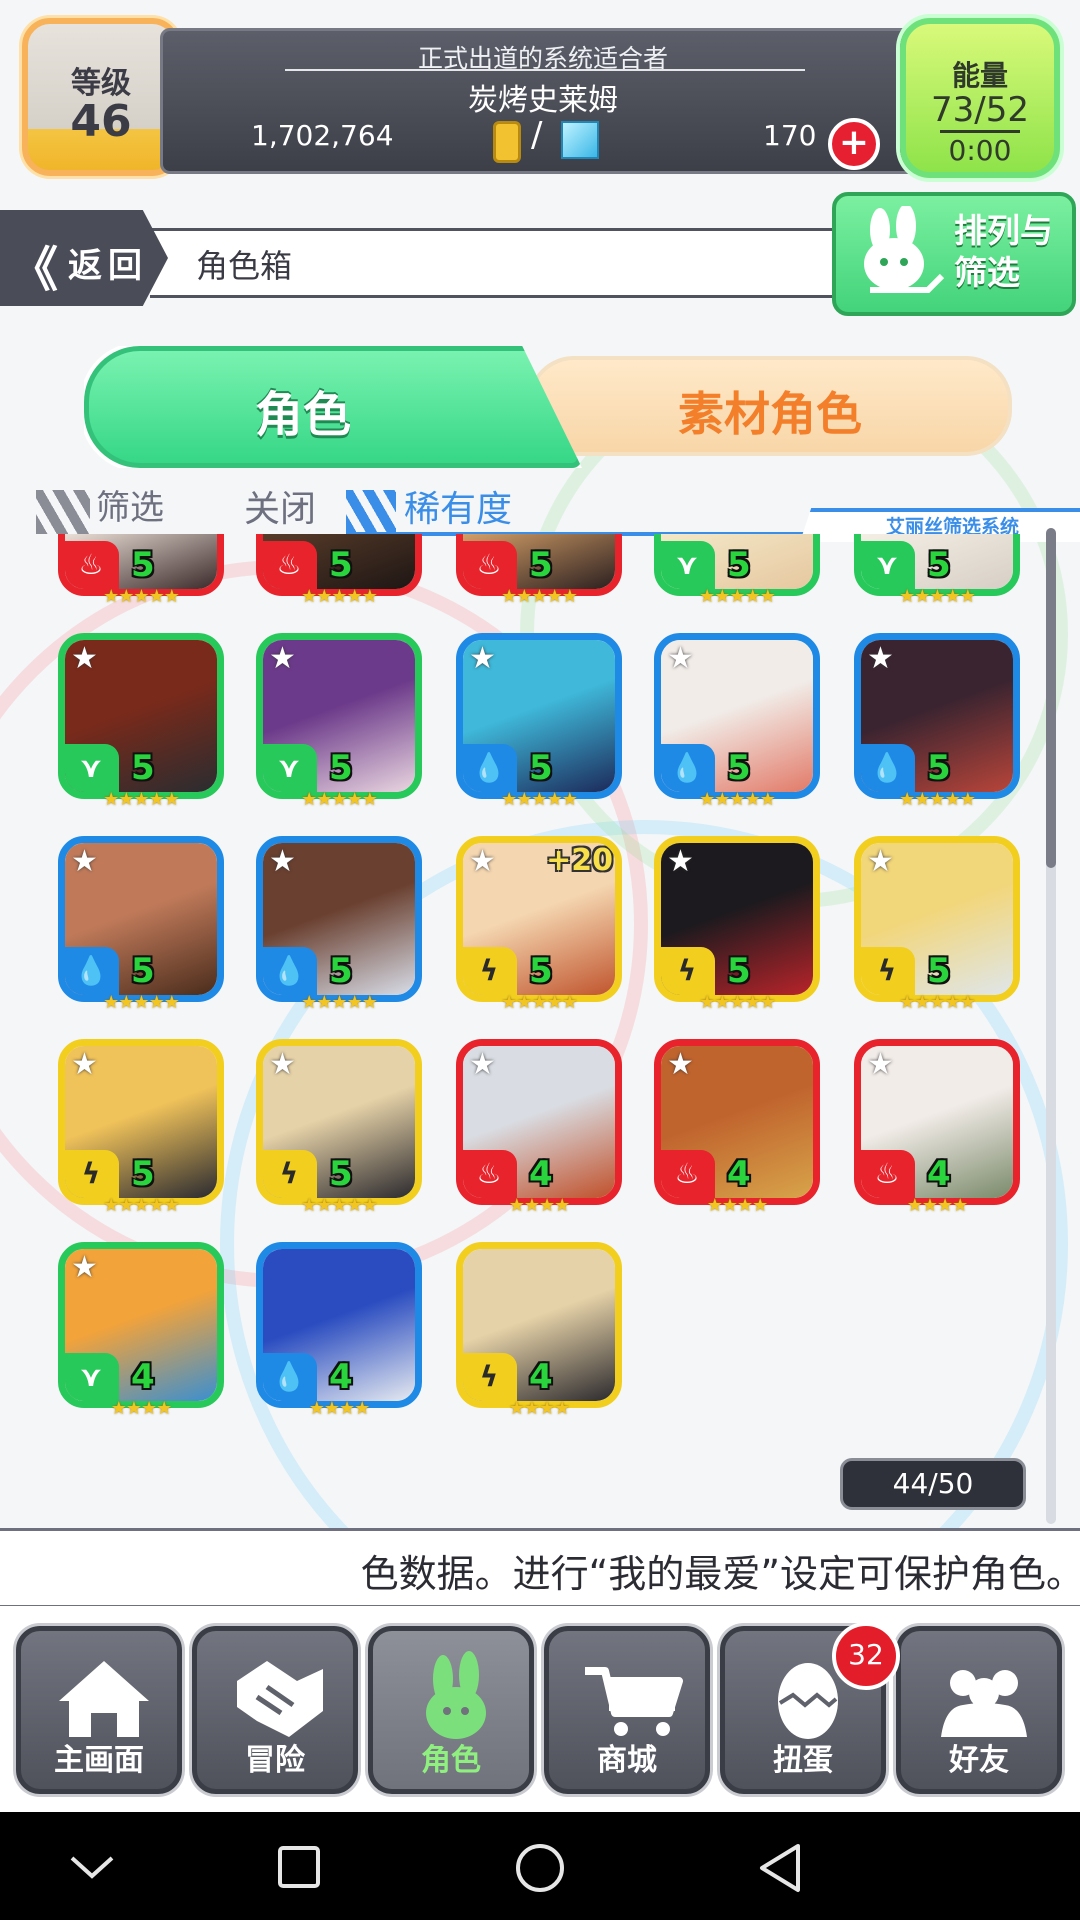  What do you see at coordinates (458, 506) in the screenshot?
I see `sort-value: 稀有度` at bounding box center [458, 506].